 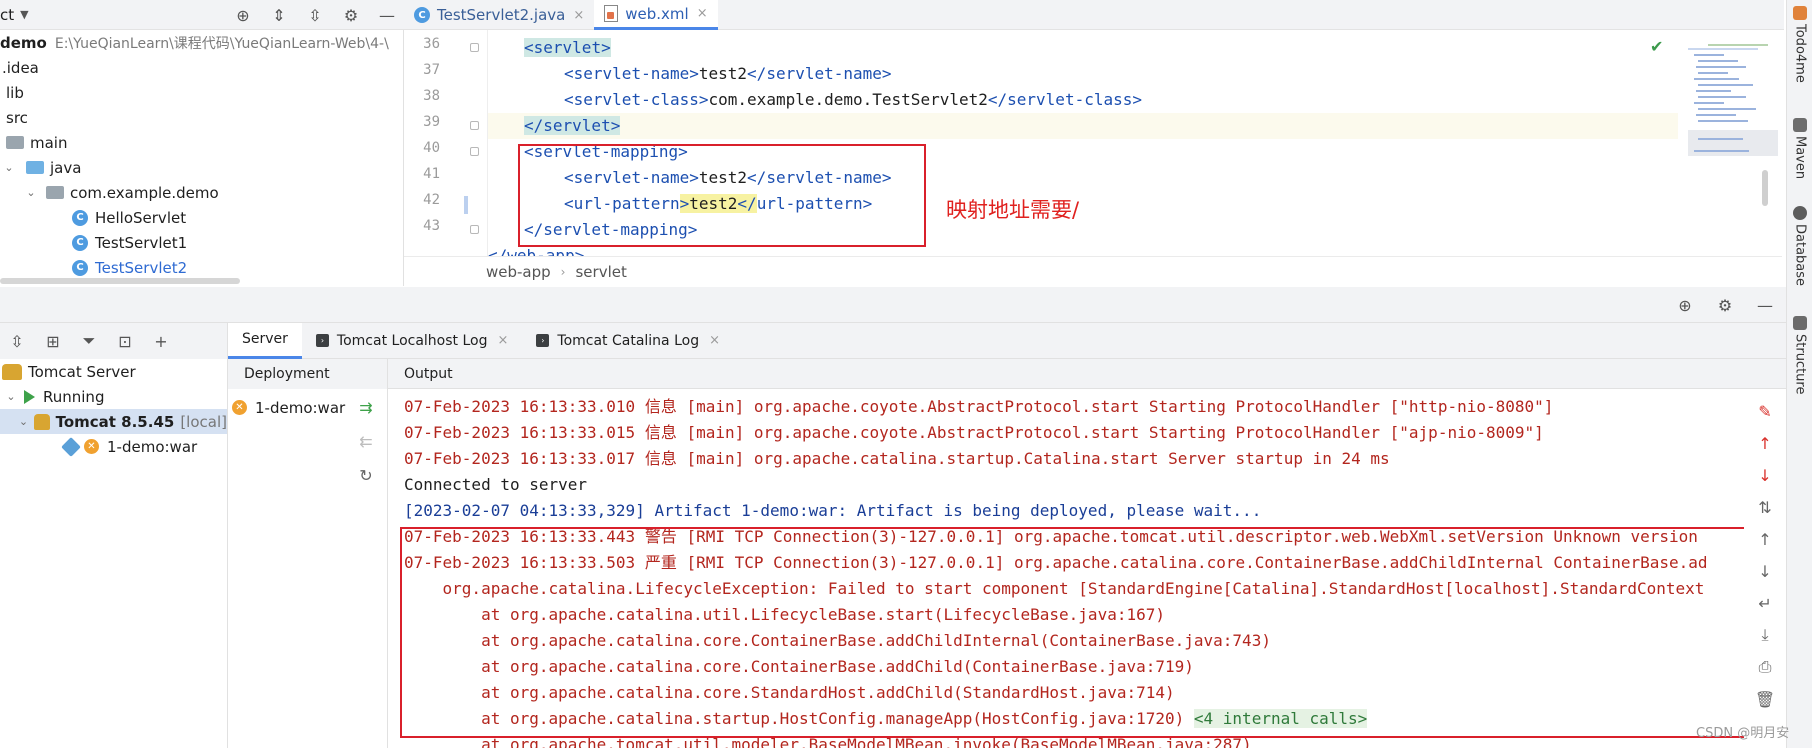 What do you see at coordinates (89, 341) in the screenshot?
I see `filter-icon: ⏷` at bounding box center [89, 341].